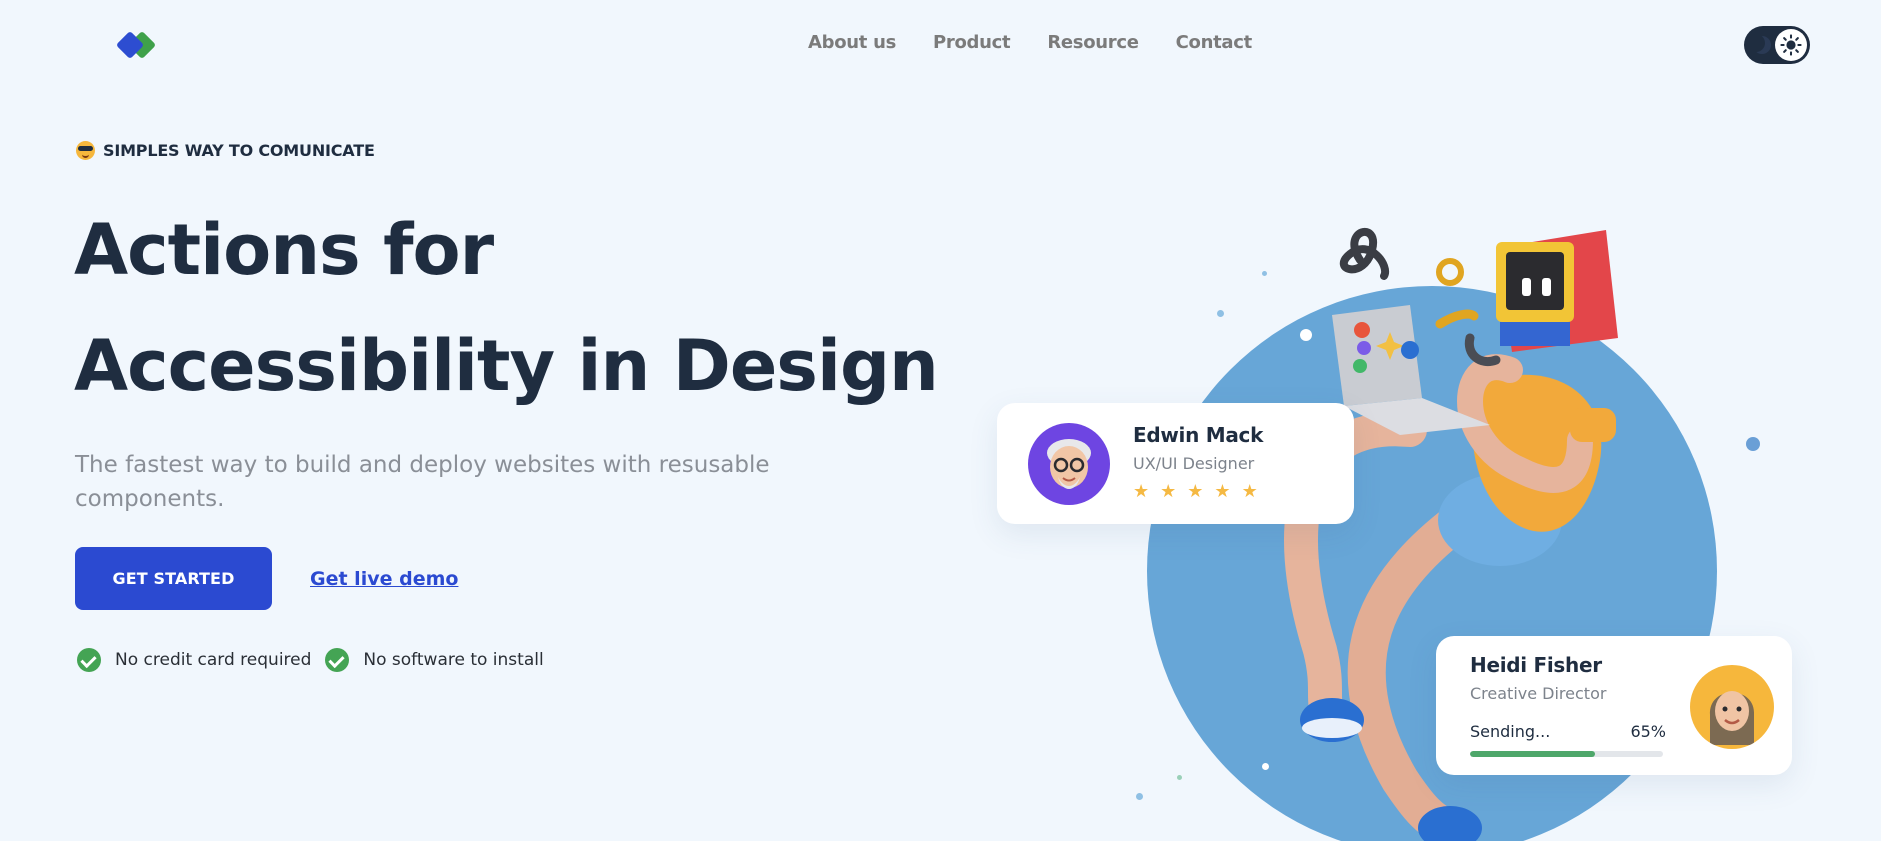 This screenshot has width=1881, height=841. Describe the element at coordinates (213, 660) in the screenshot. I see `check-label: No credit card required` at that location.